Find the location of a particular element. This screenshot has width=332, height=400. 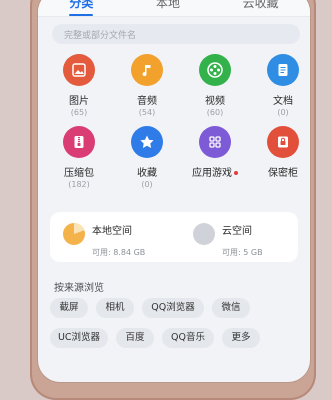

pie-chart-icon is located at coordinates (74, 234).